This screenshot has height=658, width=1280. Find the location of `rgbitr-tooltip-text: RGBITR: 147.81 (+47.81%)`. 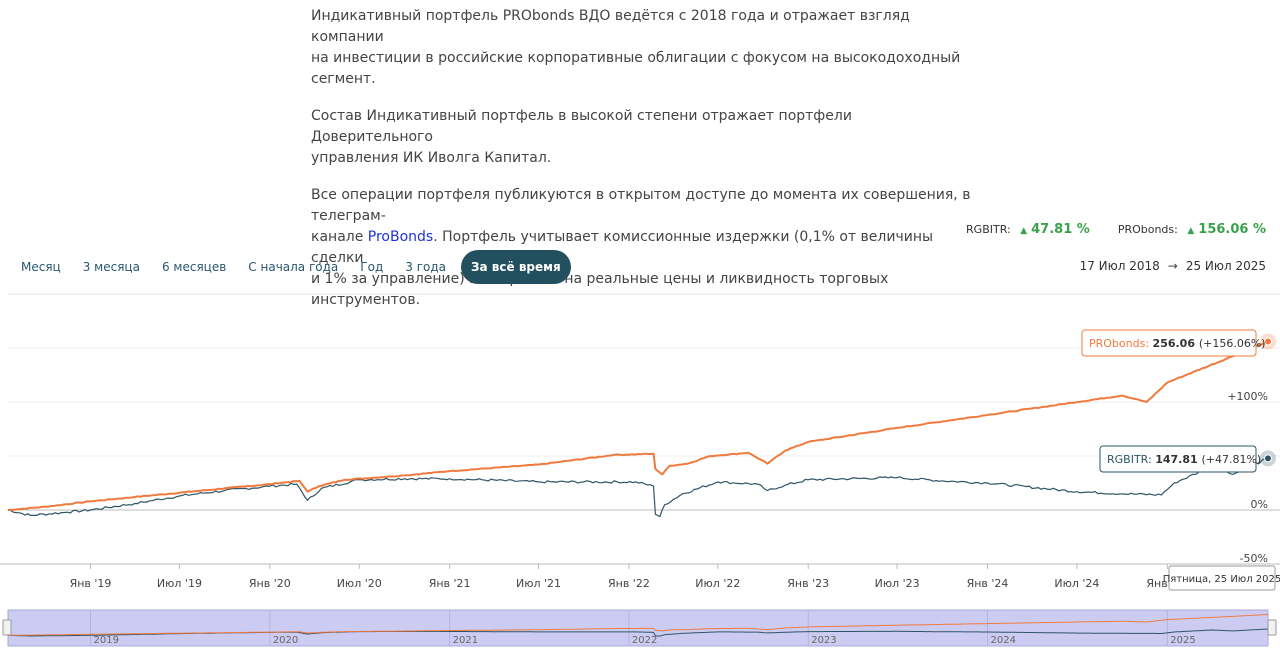

rgbitr-tooltip-text: RGBITR: 147.81 (+47.81%) is located at coordinates (1184, 459).